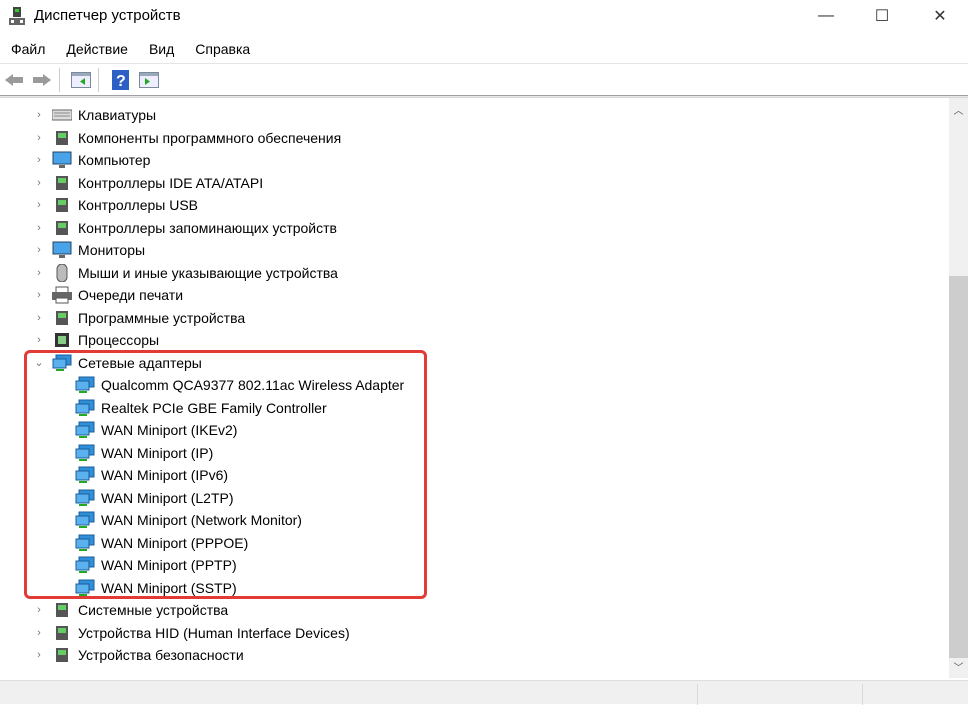  I want to click on tree-item-label: Процессоры, so click(119, 340).